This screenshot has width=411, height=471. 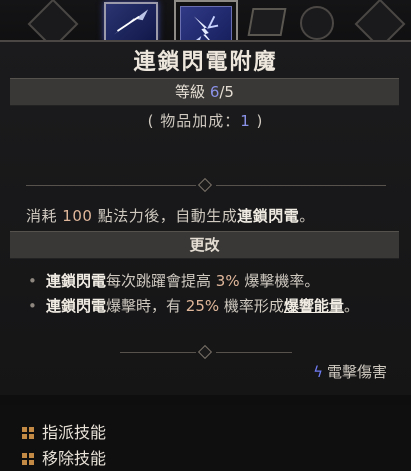 What do you see at coordinates (204, 245) in the screenshot?
I see `modifier-header: 更改` at bounding box center [204, 245].